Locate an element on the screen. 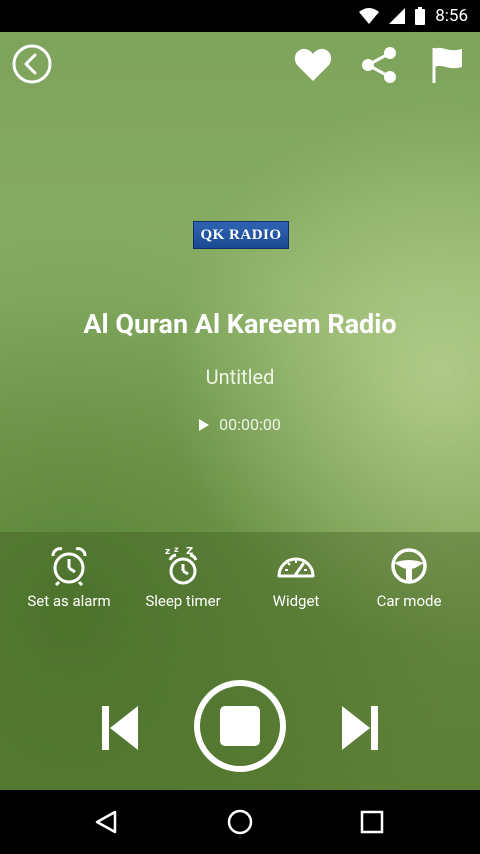  status-bar: 8:56 is located at coordinates (240, 16).